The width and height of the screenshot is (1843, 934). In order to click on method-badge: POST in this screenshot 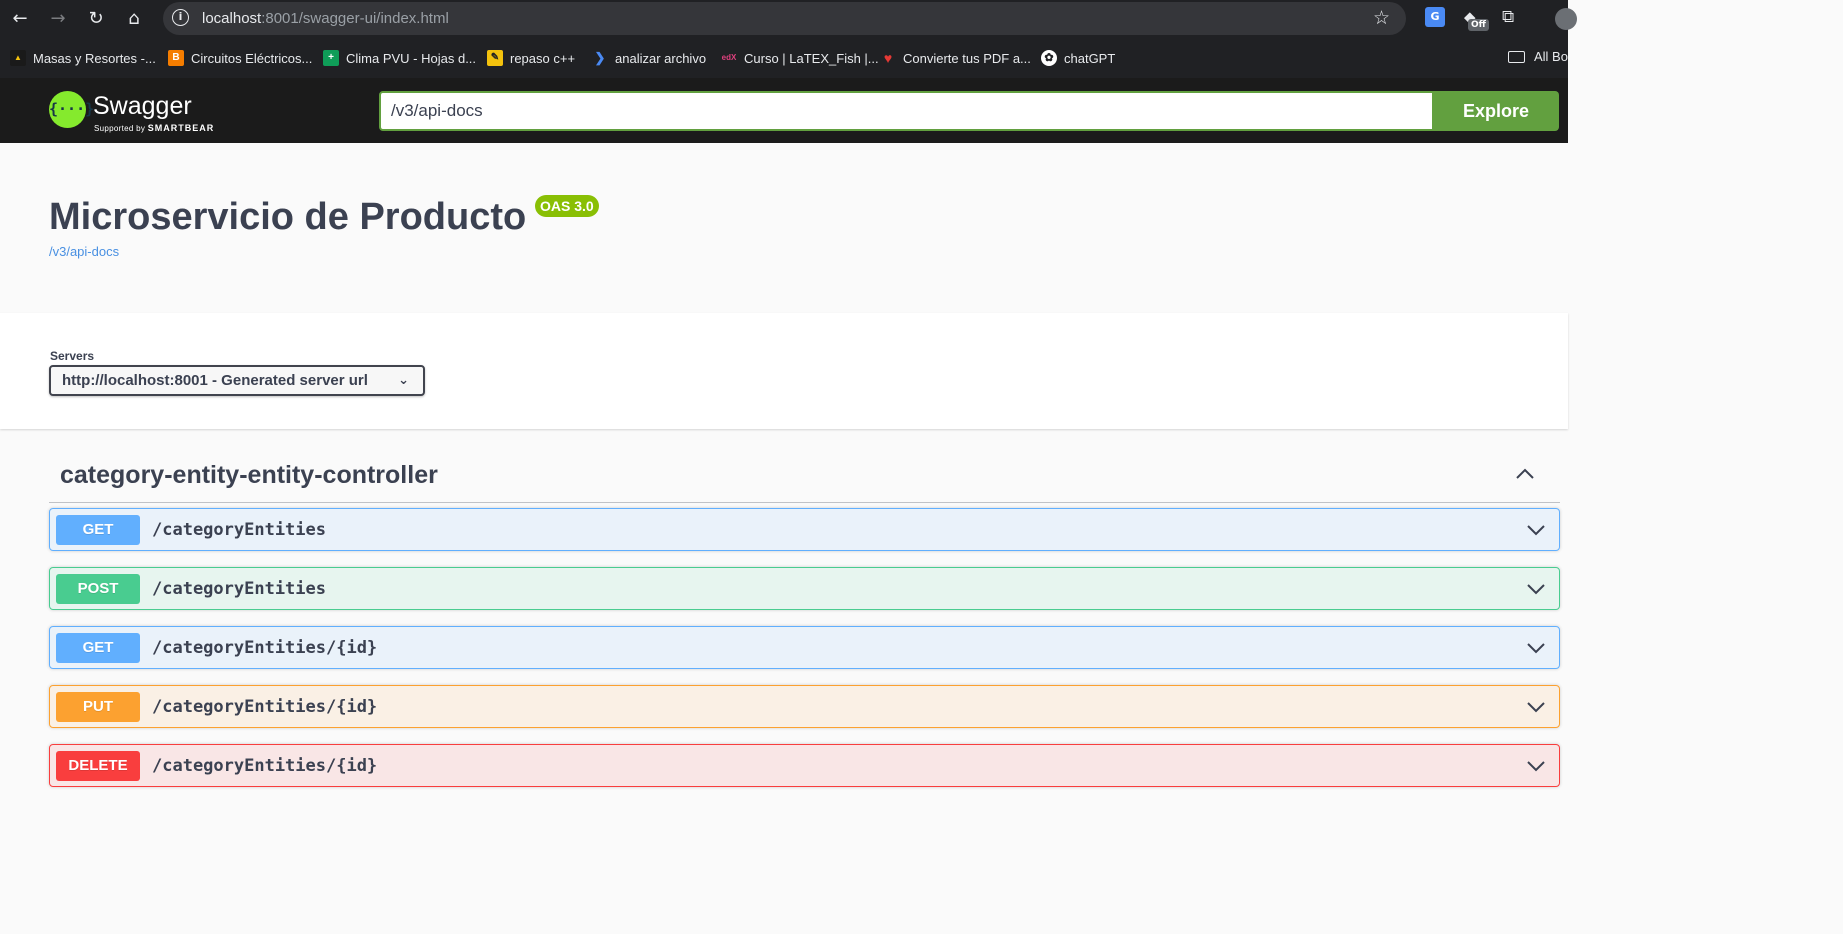, I will do `click(98, 589)`.